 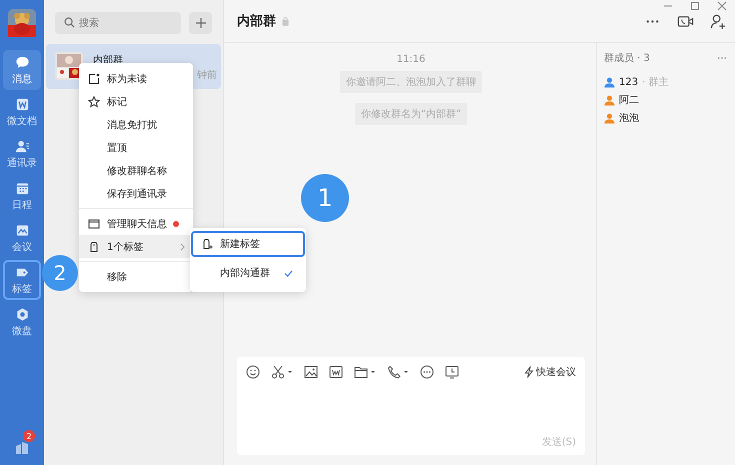 I want to click on notification-badge: 2, so click(x=29, y=436).